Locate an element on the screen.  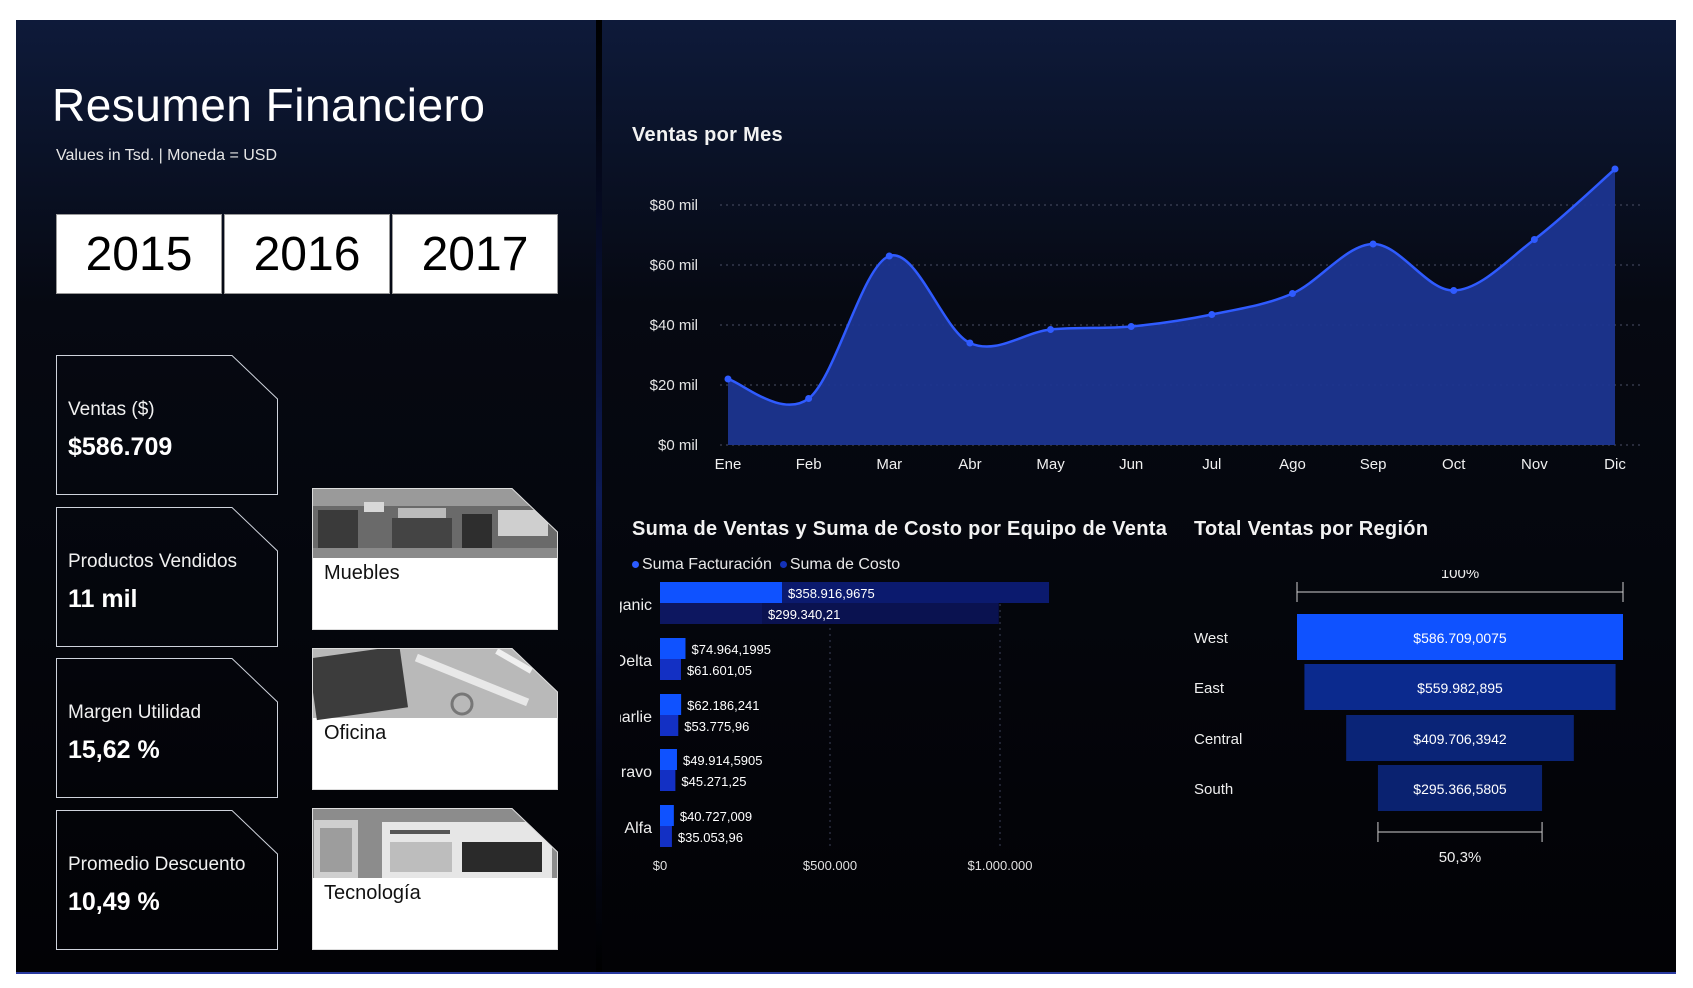
category-card-oficina: Oficina is located at coordinates (435, 719).